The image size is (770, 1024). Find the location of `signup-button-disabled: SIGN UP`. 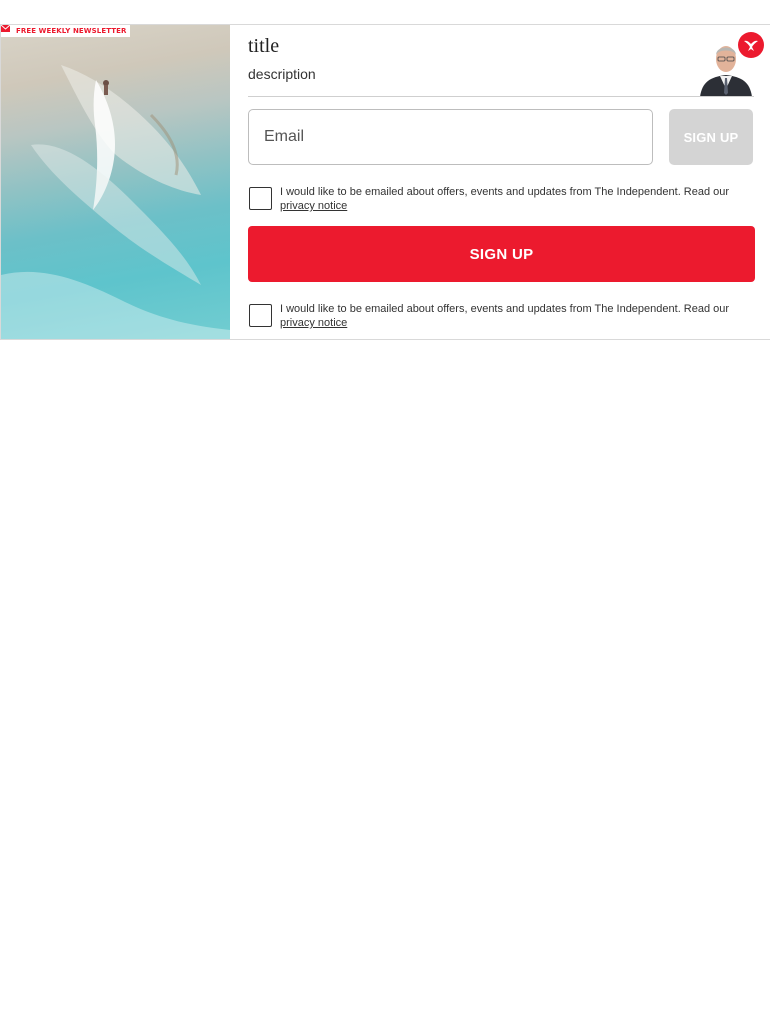

signup-button-disabled: SIGN UP is located at coordinates (711, 137).